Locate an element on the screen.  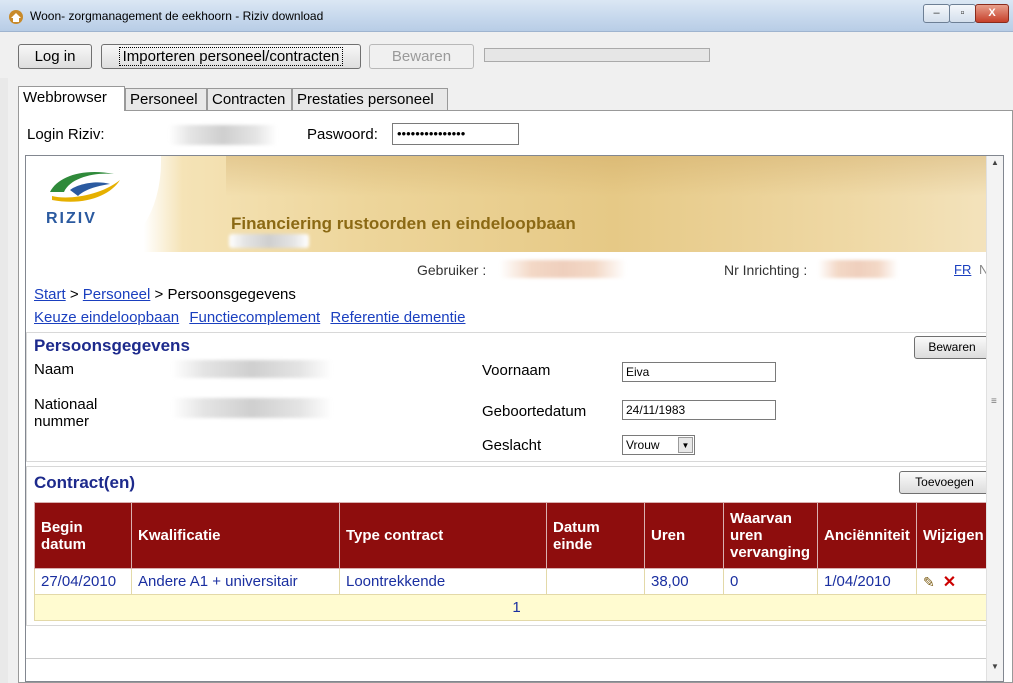
window-frame-left is located at coordinates (4, 380).